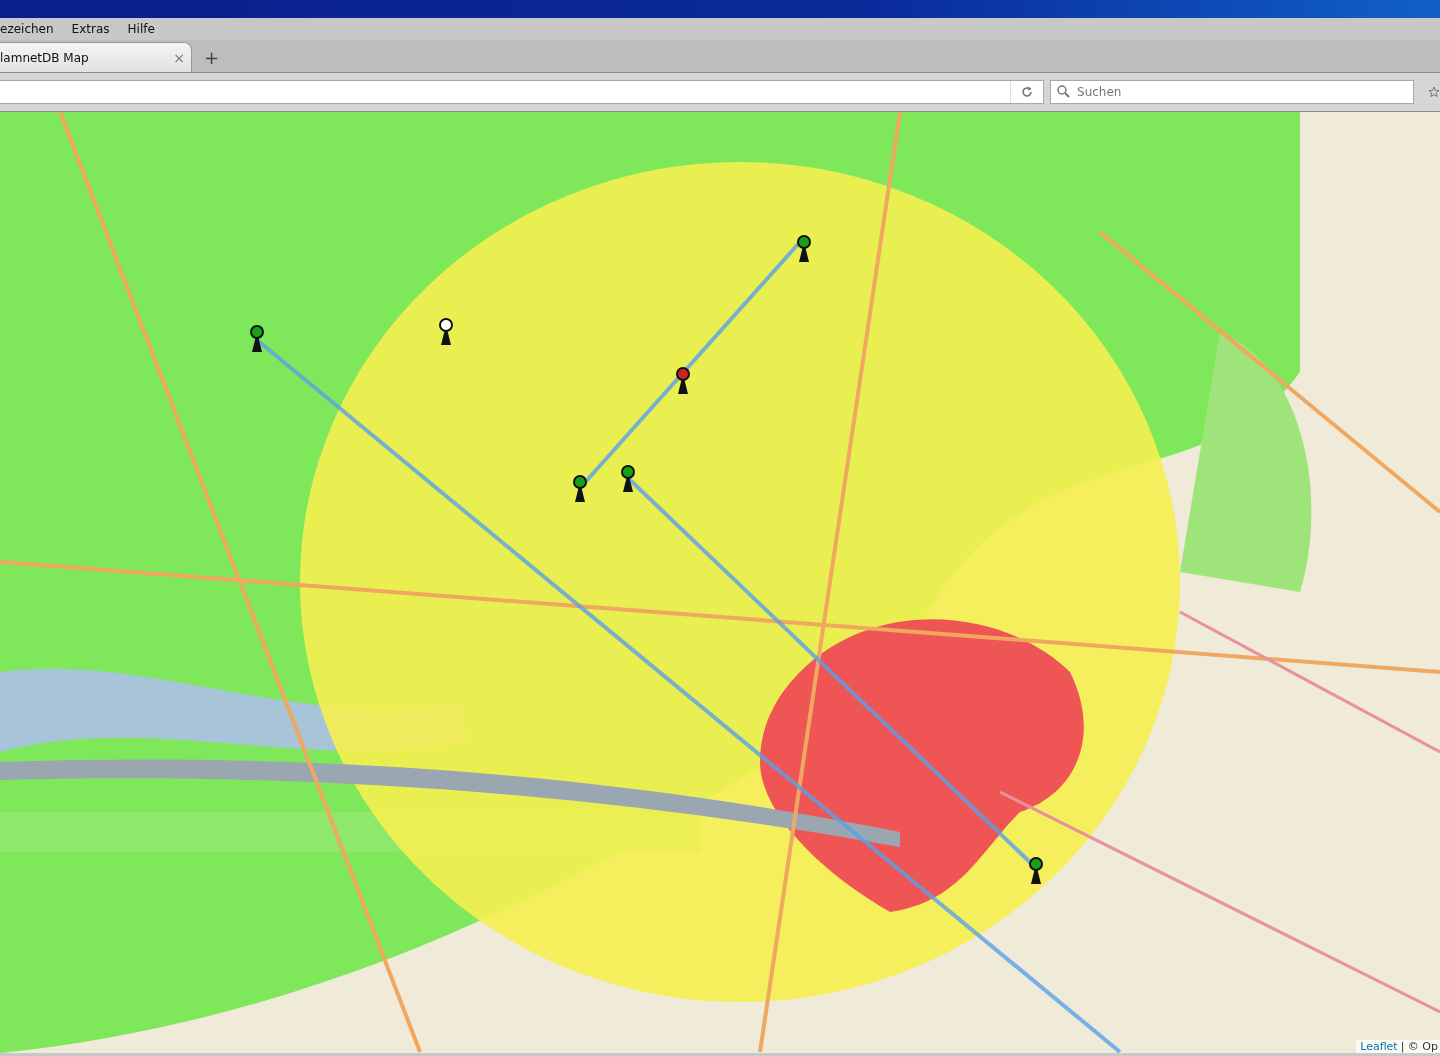 The width and height of the screenshot is (1440, 1056). I want to click on reload-icon, so click(1027, 92).